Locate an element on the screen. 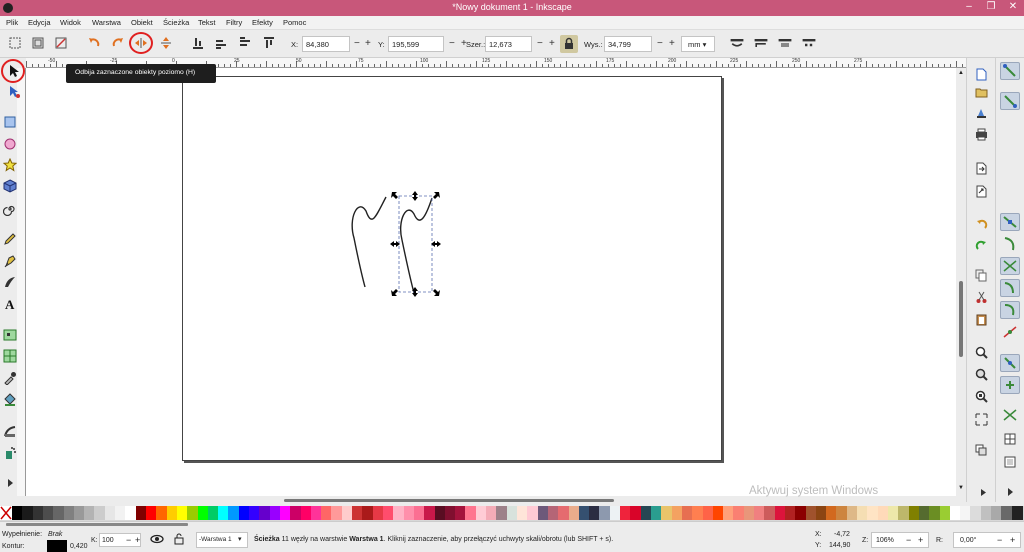 The height and width of the screenshot is (552, 1024). snap-path-intersection-icon is located at coordinates (1010, 266).